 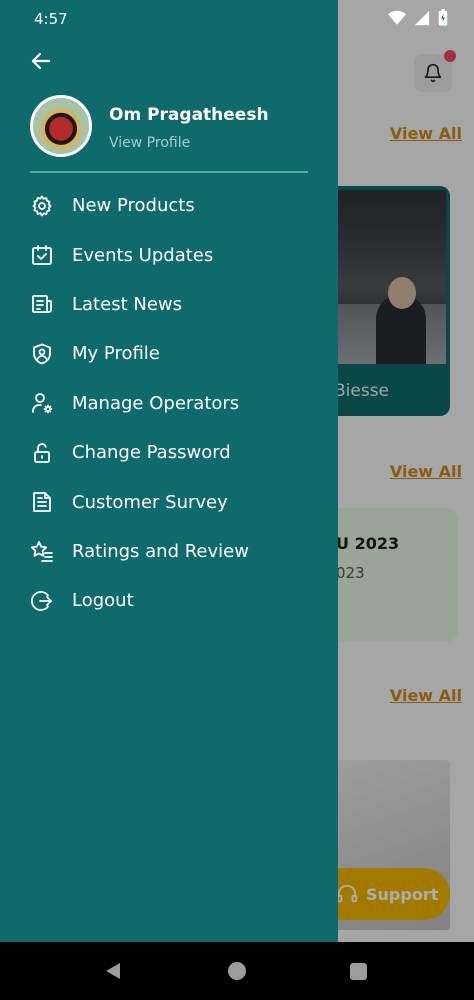 I want to click on menu-item-change-password: Change Password, so click(x=169, y=452).